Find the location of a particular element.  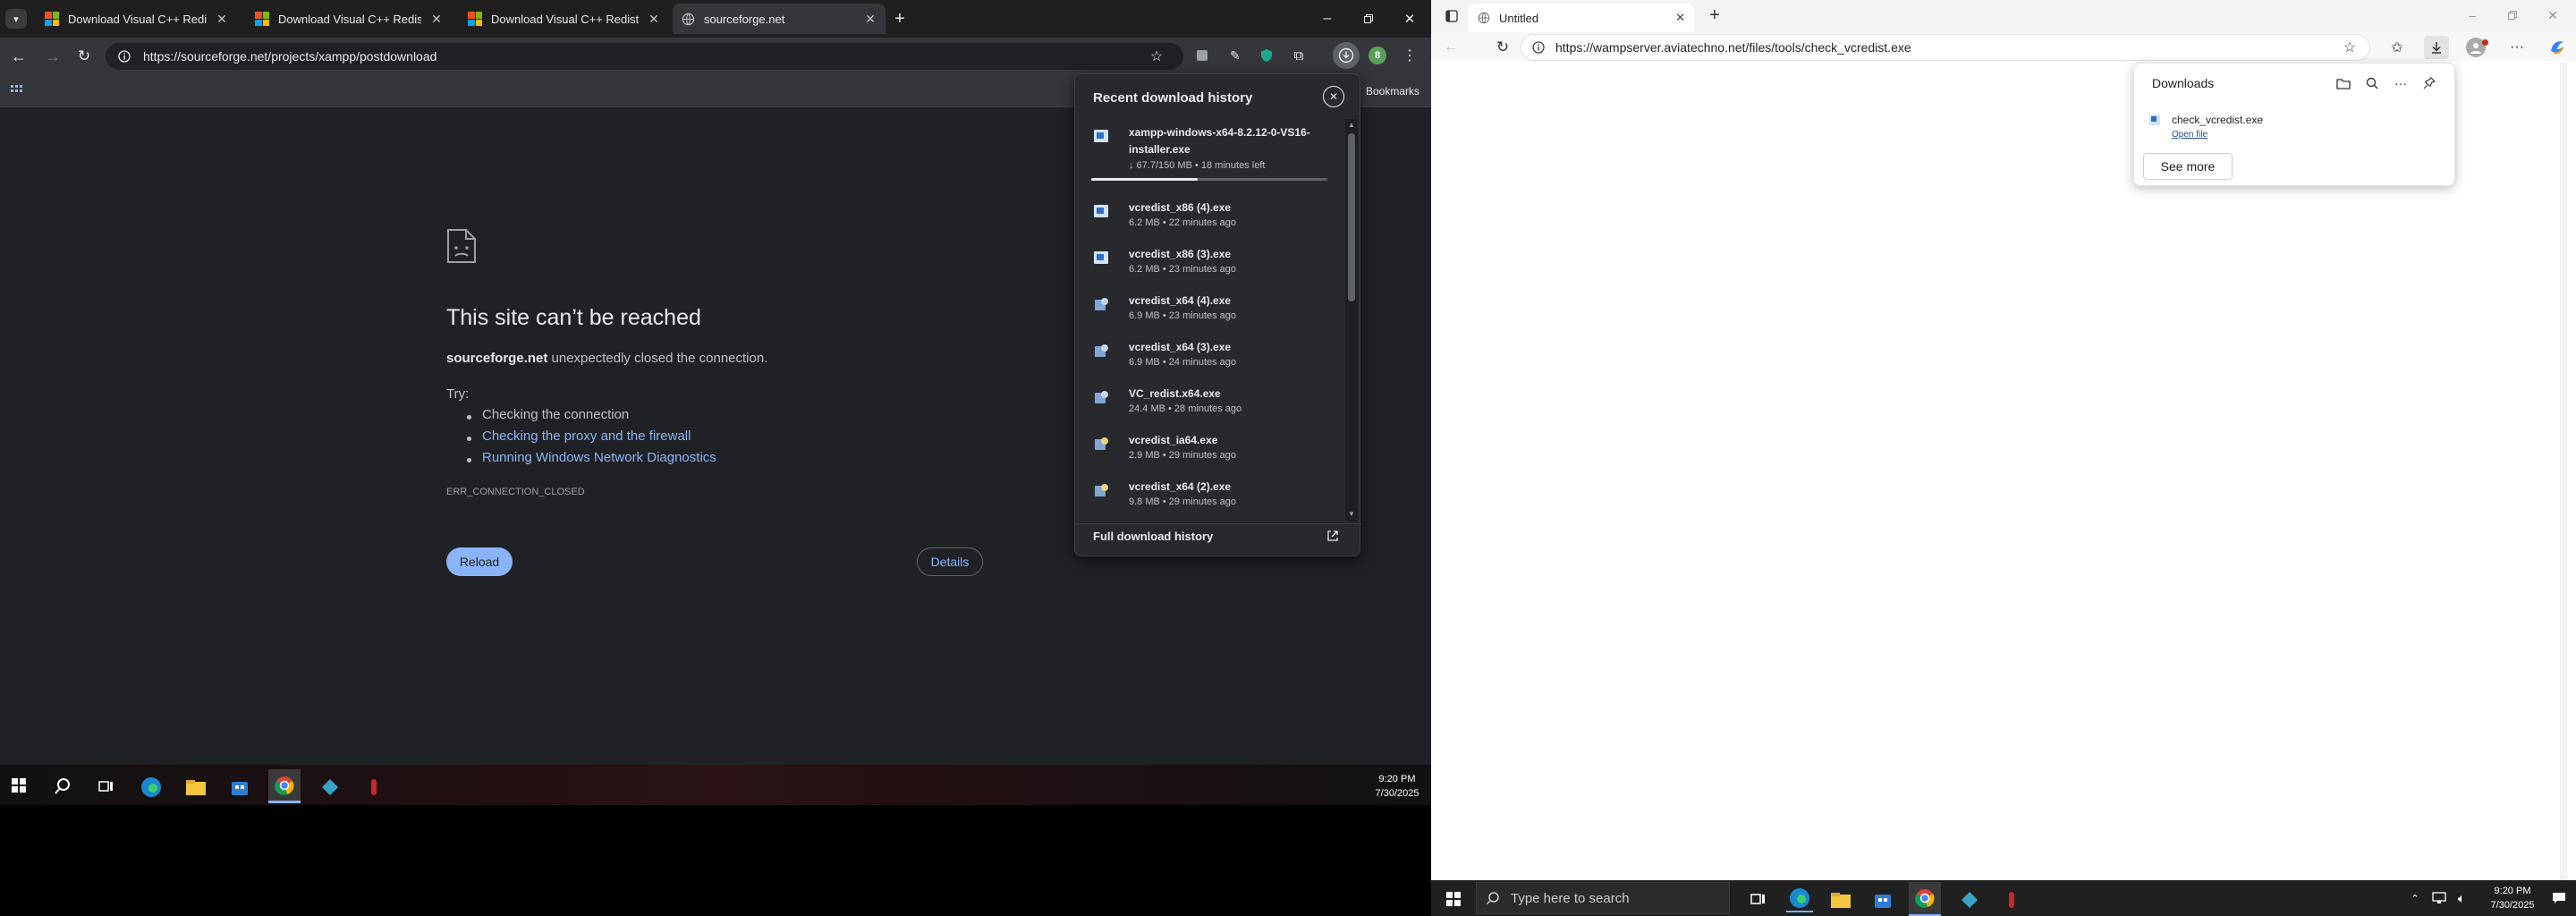

scroll-up-arrow-icon: ▲ is located at coordinates (1351, 125).